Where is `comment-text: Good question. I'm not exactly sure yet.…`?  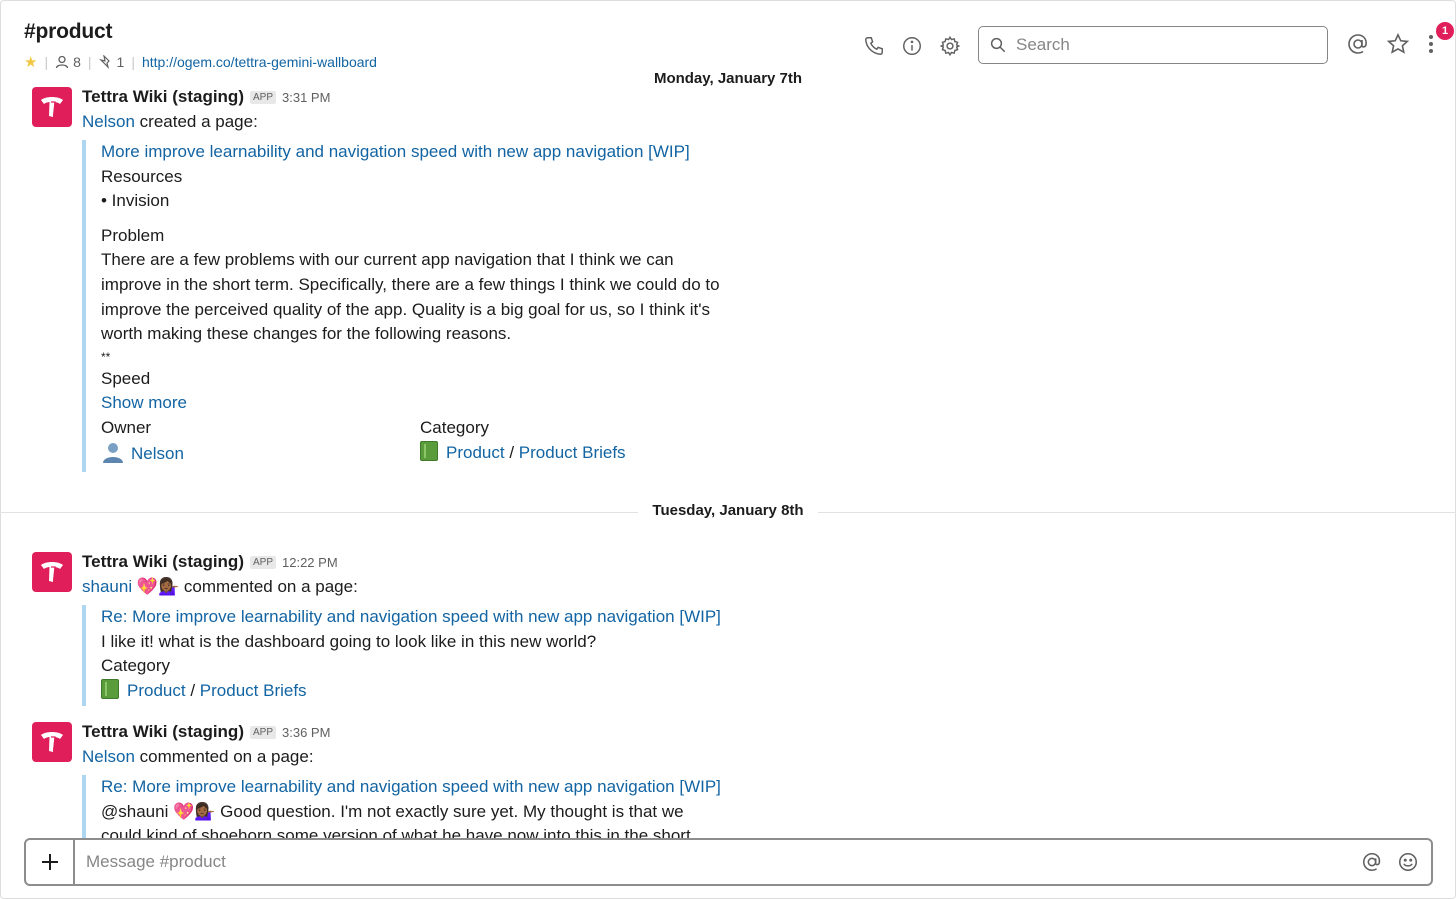
comment-text: Good question. I'm not exactly sure yet.… is located at coordinates (452, 811).